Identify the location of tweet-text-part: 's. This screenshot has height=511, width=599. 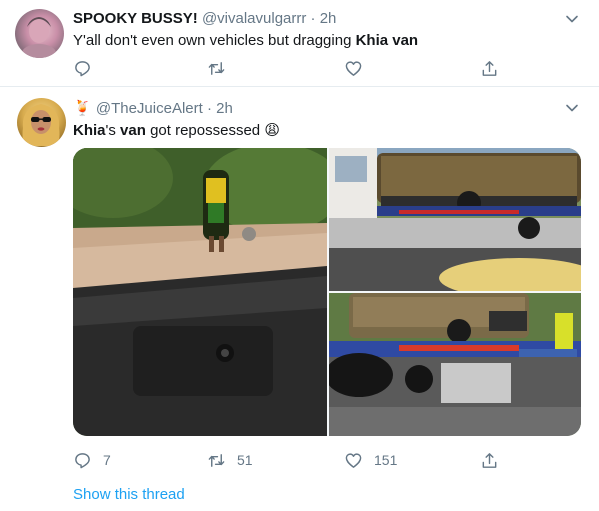
(113, 130).